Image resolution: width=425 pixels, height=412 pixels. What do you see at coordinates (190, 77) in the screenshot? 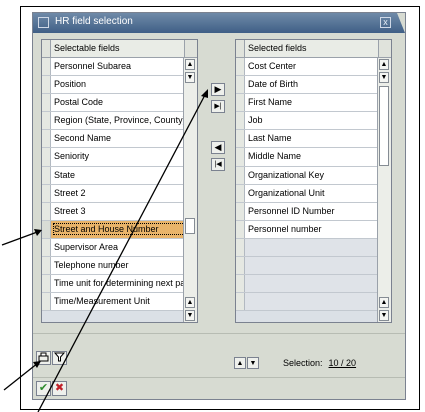
I see `left-scroll-down-button: ▼` at bounding box center [190, 77].